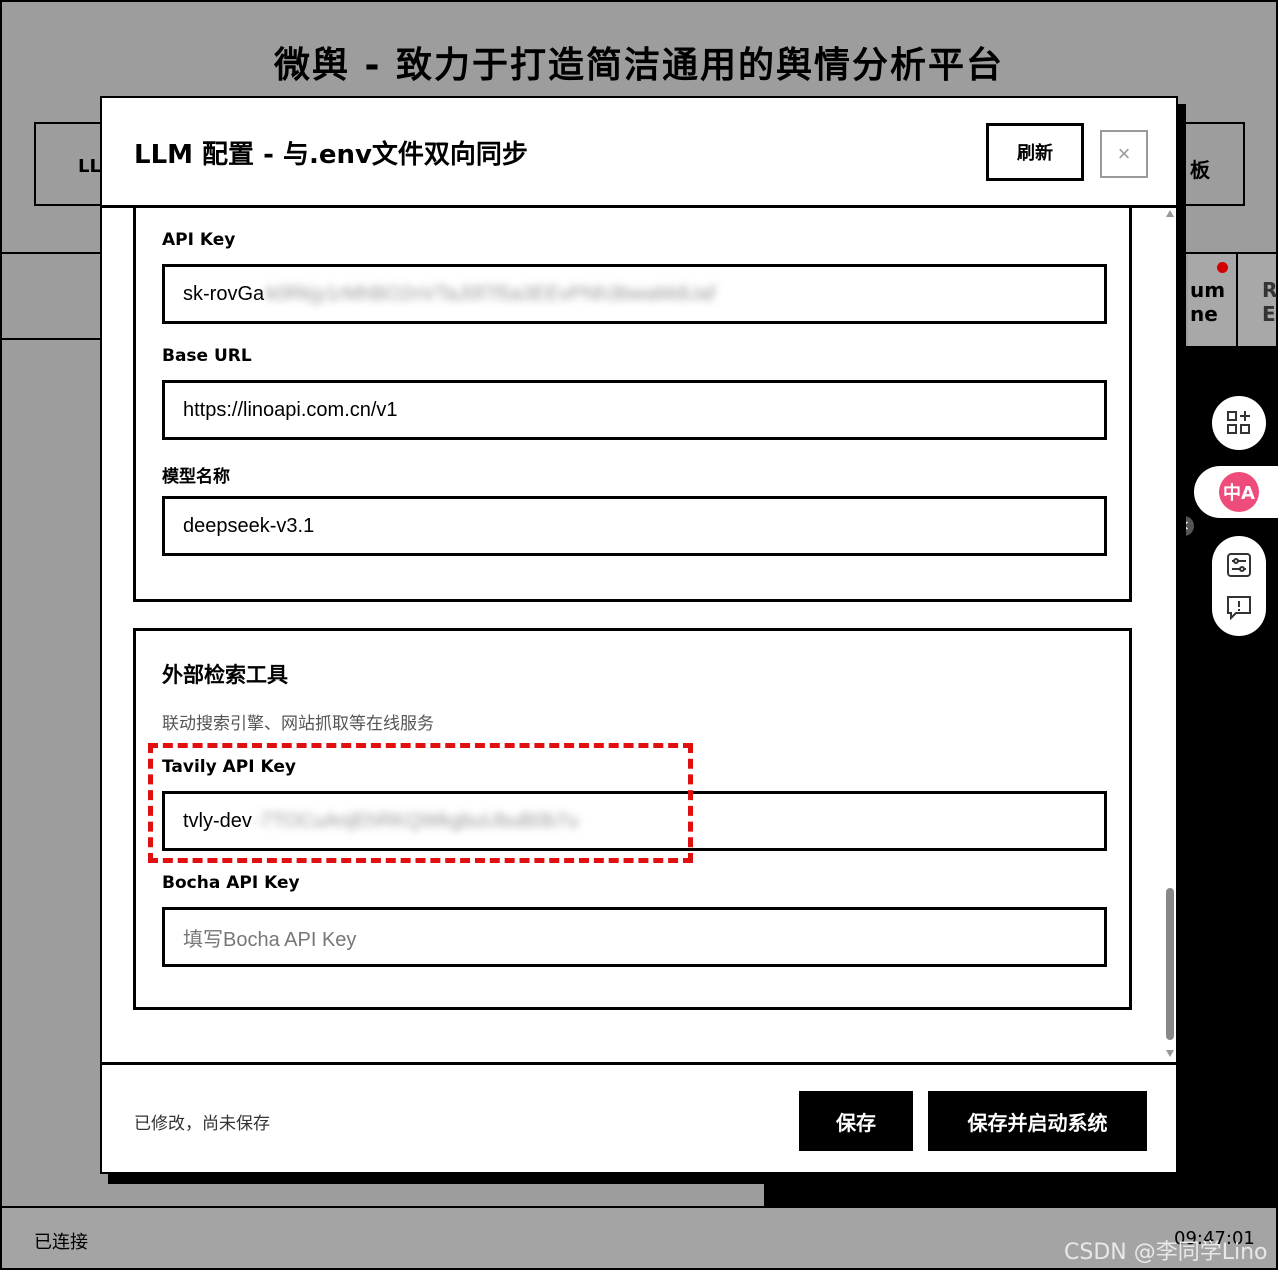 The width and height of the screenshot is (1278, 1270). Describe the element at coordinates (1200, 170) in the screenshot. I see `tab-right-label: 板` at that location.